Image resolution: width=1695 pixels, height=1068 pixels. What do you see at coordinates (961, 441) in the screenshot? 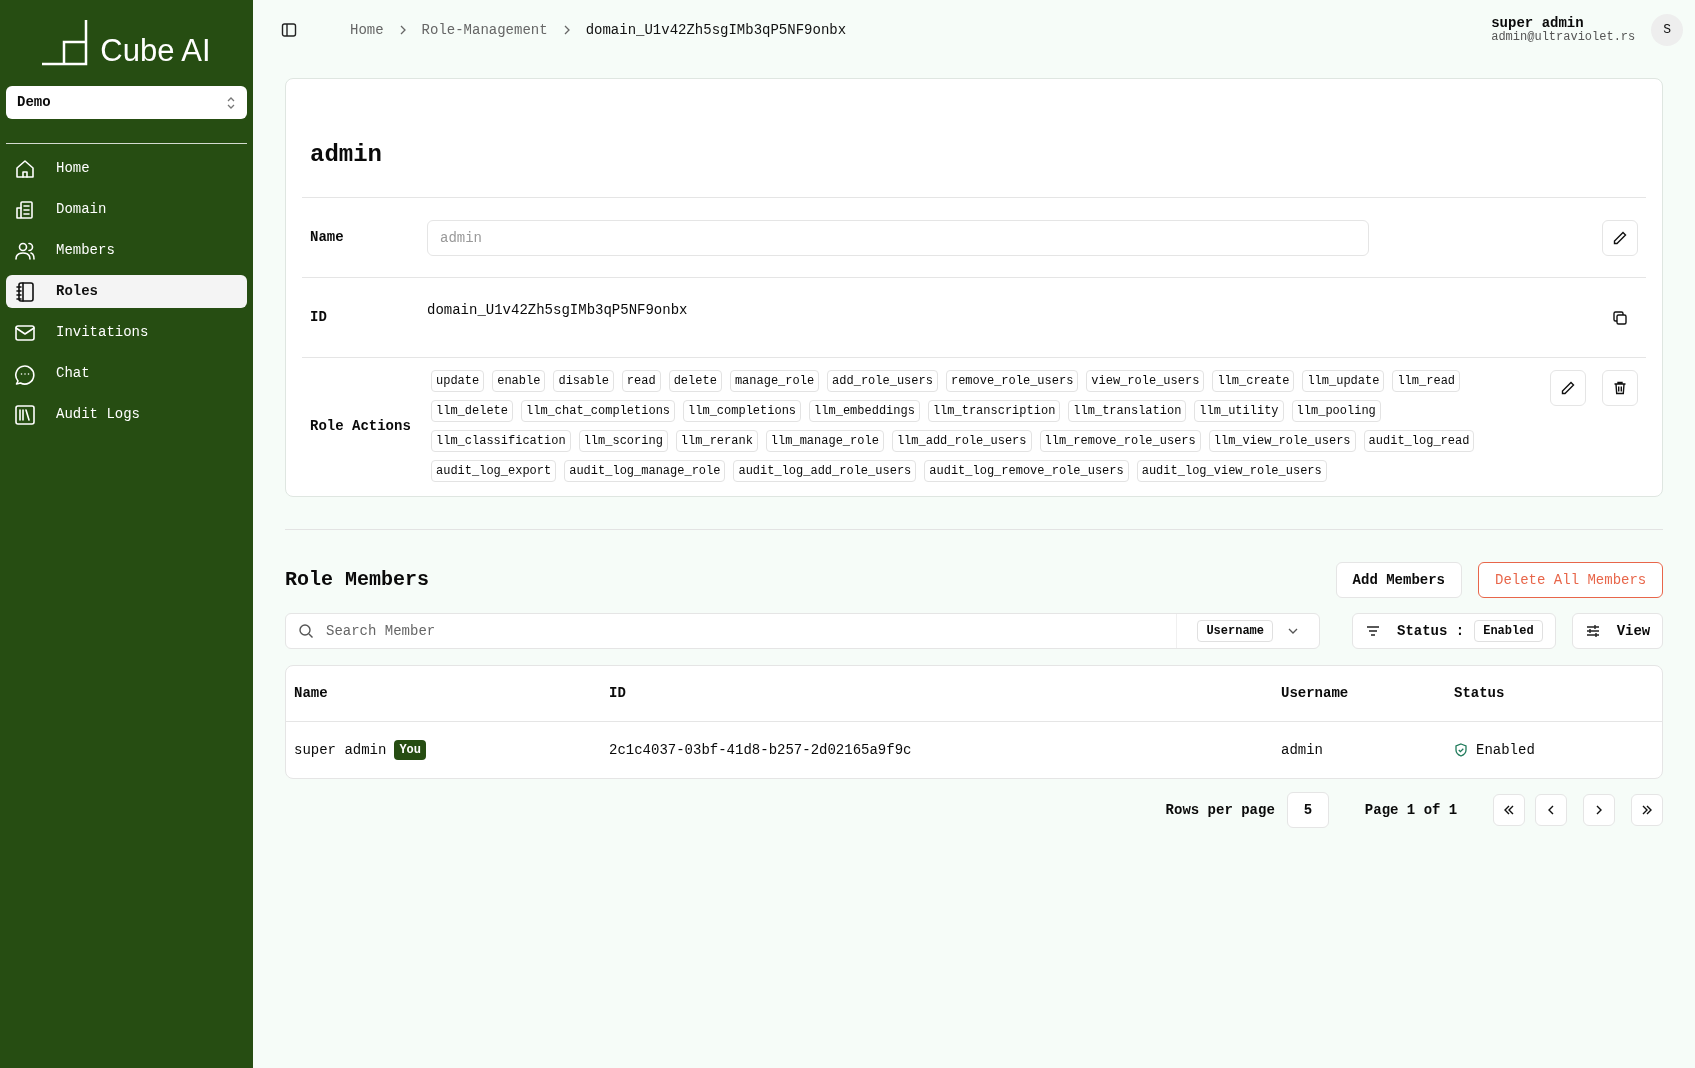
I see `action-tag: llm_add_role_users` at bounding box center [961, 441].